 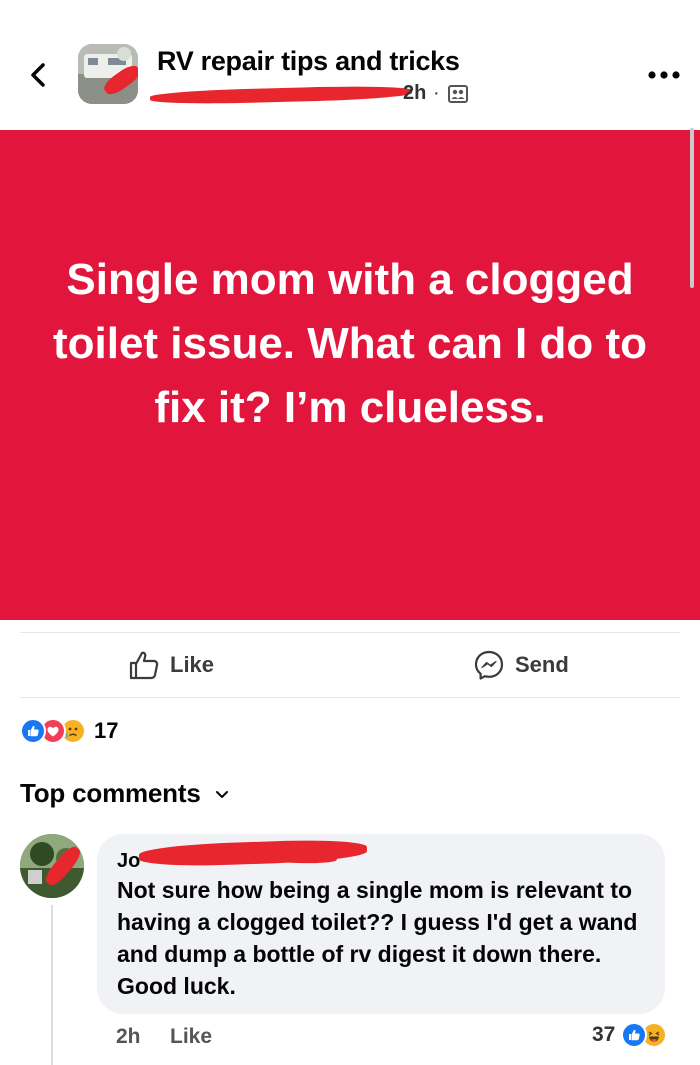 What do you see at coordinates (221, 794) in the screenshot?
I see `chevron-down-icon` at bounding box center [221, 794].